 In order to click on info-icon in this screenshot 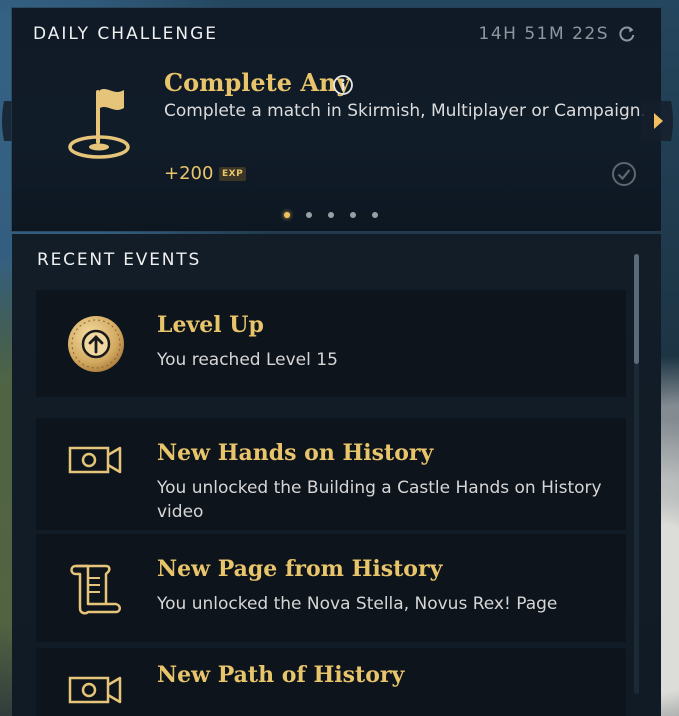, I will do `click(343, 85)`.